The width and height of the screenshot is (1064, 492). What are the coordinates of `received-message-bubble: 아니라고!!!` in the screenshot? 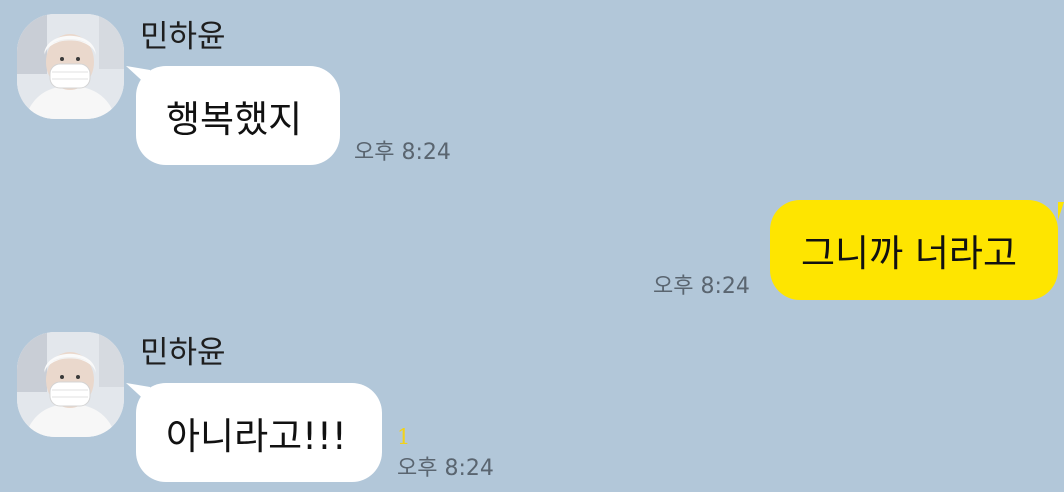 It's located at (259, 432).